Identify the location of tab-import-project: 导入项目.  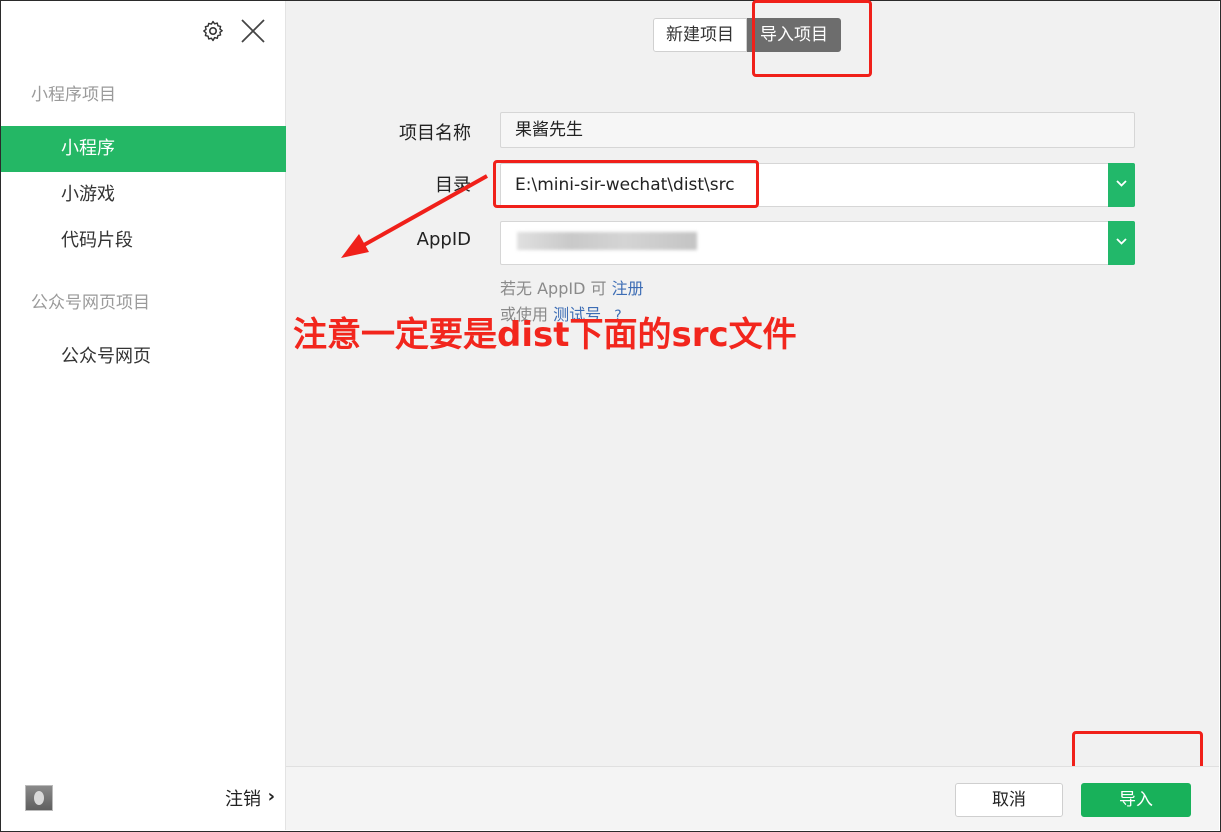
(794, 35).